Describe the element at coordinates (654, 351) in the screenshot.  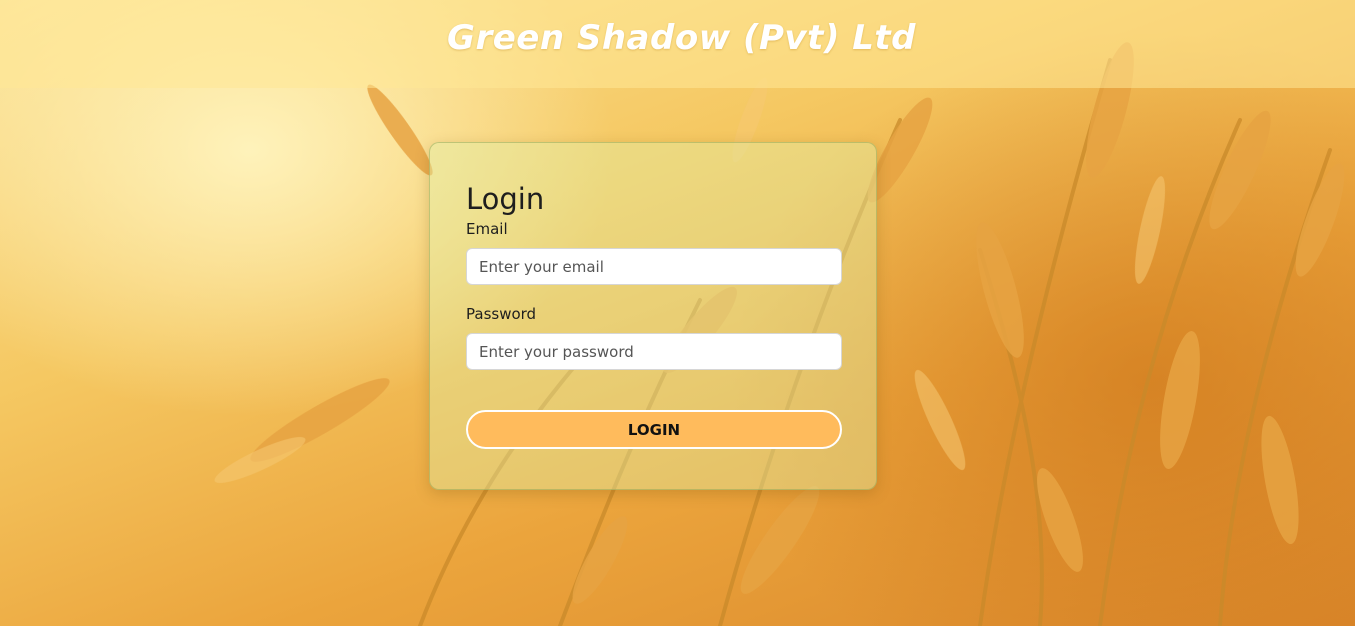
I see `password-input` at that location.